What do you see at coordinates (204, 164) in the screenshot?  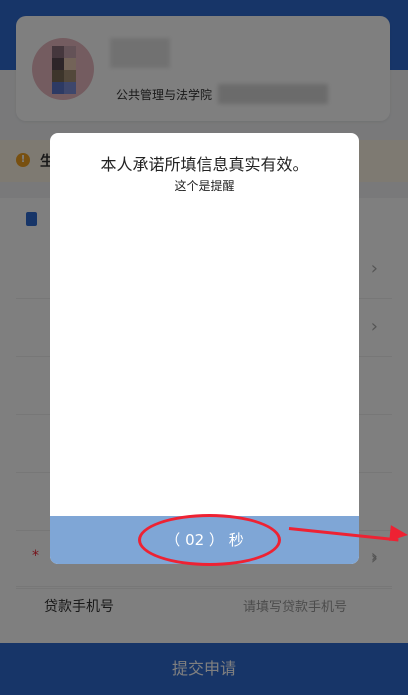 I see `modal-title: 本人承诺所填信息真实有效。` at bounding box center [204, 164].